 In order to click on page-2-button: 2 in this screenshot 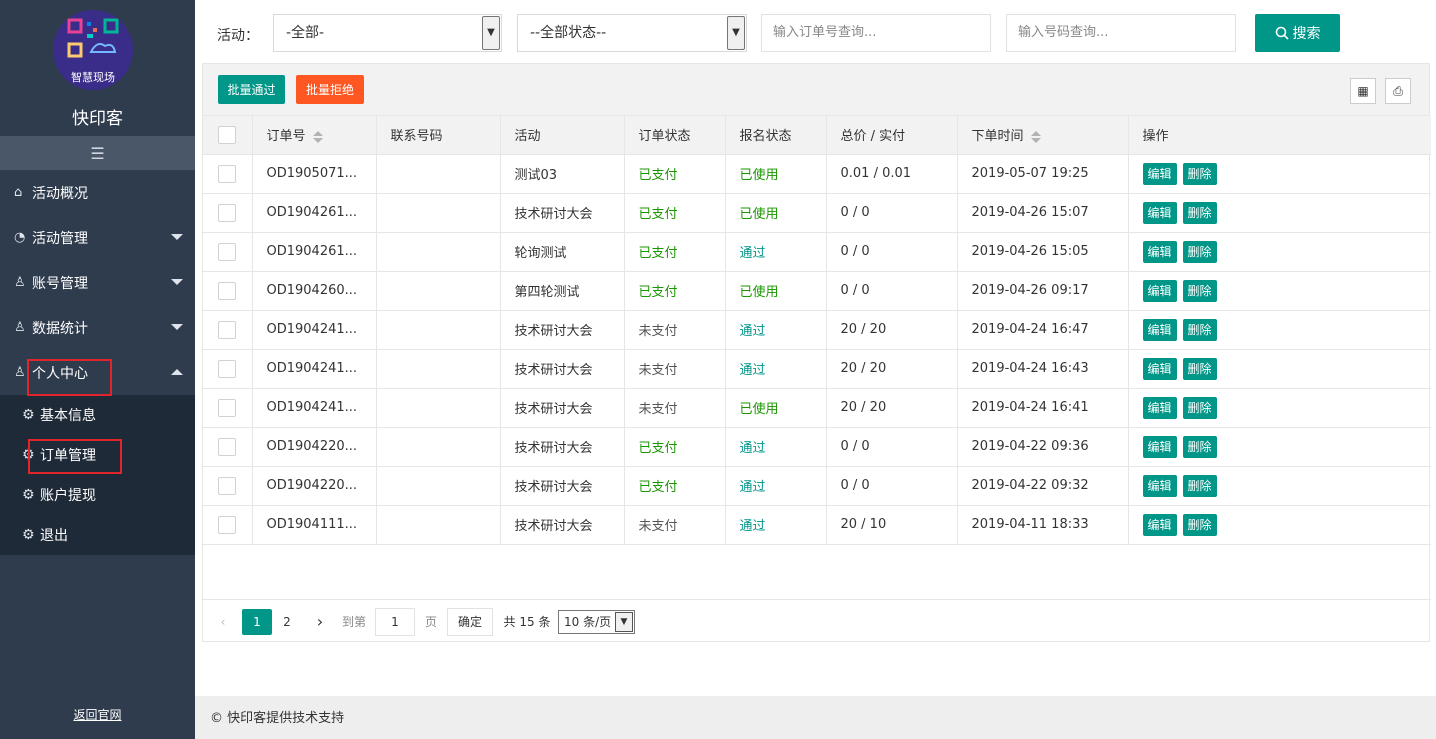, I will do `click(287, 622)`.